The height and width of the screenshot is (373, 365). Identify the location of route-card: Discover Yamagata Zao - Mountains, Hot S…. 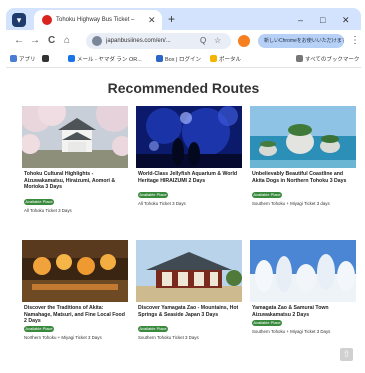
(189, 299).